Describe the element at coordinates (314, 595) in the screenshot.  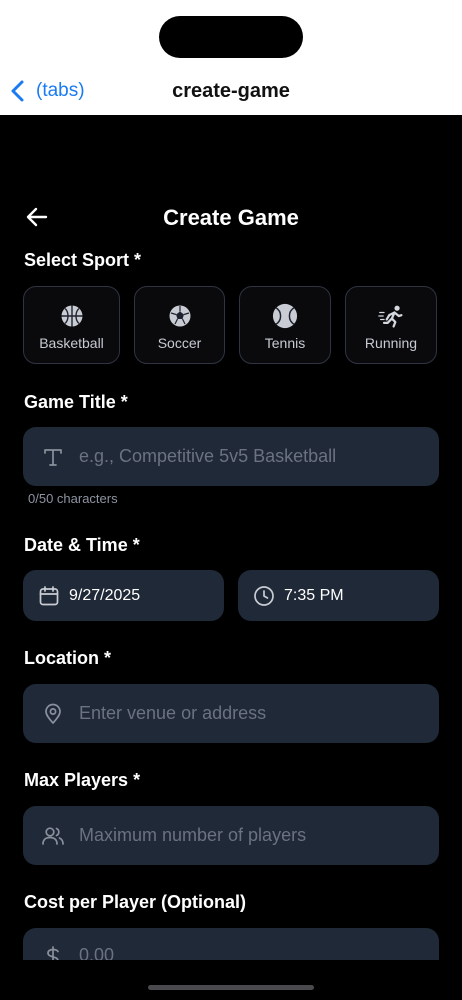
I see `time-value: 7:35 PM` at that location.